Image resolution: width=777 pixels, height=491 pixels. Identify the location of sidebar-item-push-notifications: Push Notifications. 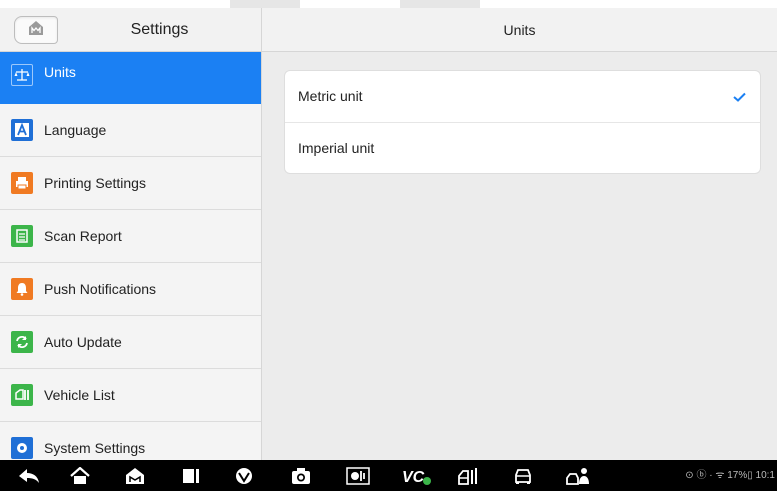
(130, 289).